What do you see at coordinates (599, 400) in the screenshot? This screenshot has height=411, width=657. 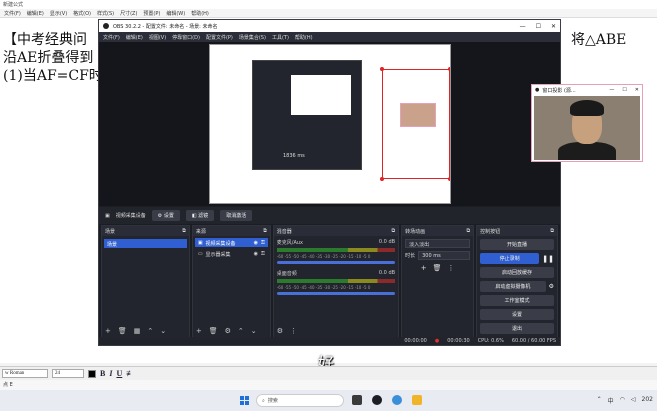 I see `chevron-up-icon: ⌃` at bounding box center [599, 400].